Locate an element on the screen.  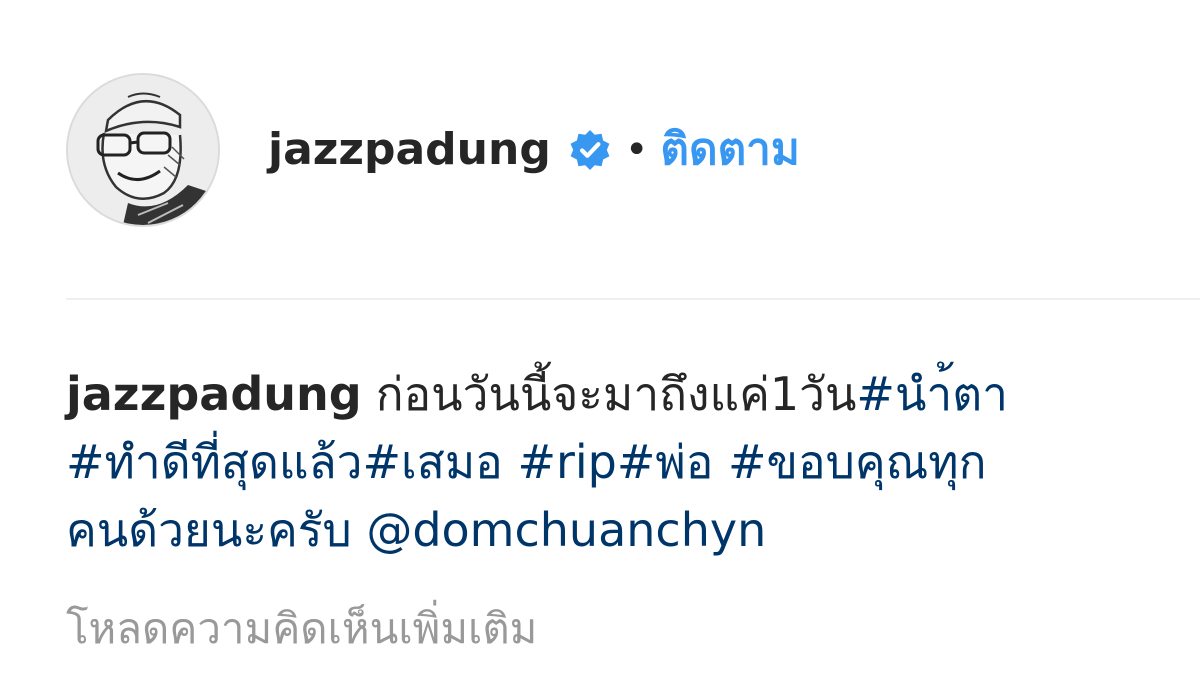
caption-text: ก่อนวันนี้จะมาถึงแค่1วัน is located at coordinates (616, 394).